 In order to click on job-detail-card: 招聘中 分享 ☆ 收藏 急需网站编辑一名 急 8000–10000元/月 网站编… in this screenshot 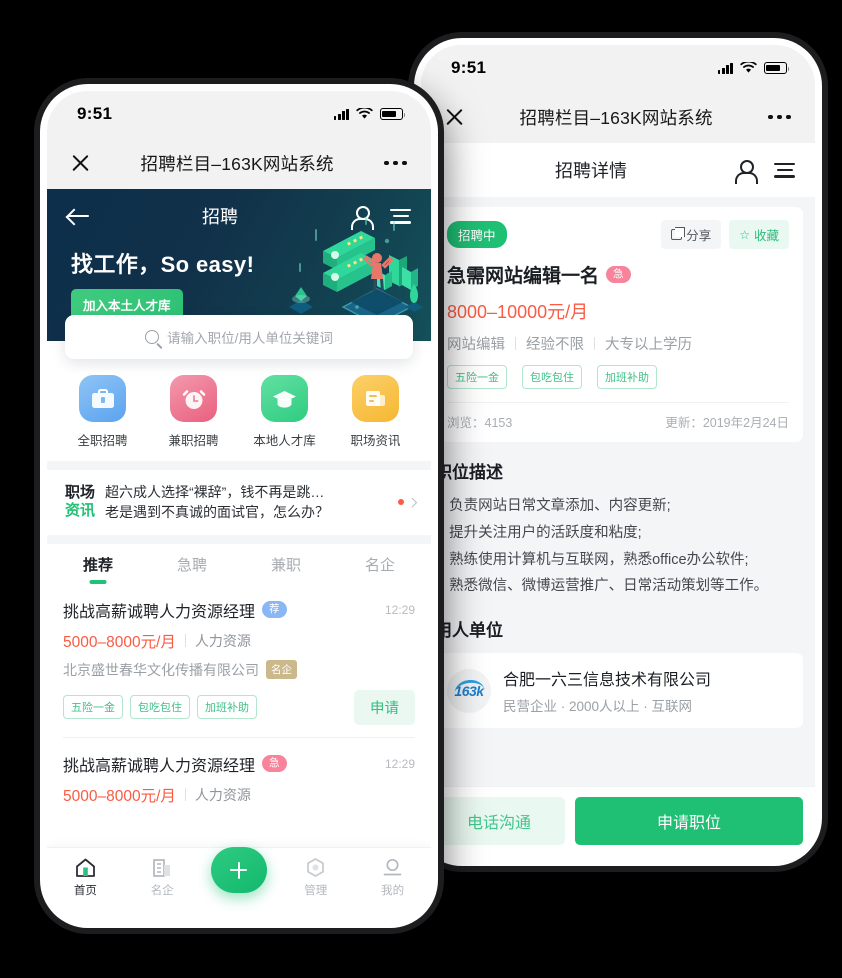, I will do `click(618, 324)`.